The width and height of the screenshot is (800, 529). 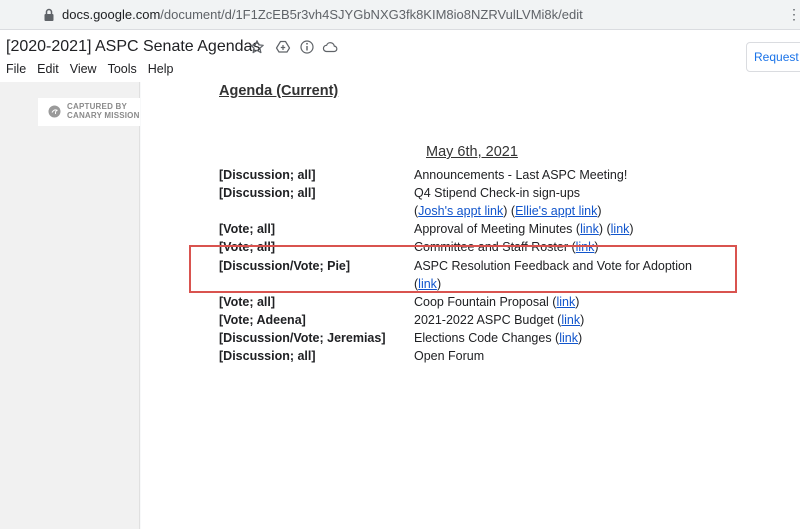 What do you see at coordinates (257, 47) in the screenshot?
I see `star-icon` at bounding box center [257, 47].